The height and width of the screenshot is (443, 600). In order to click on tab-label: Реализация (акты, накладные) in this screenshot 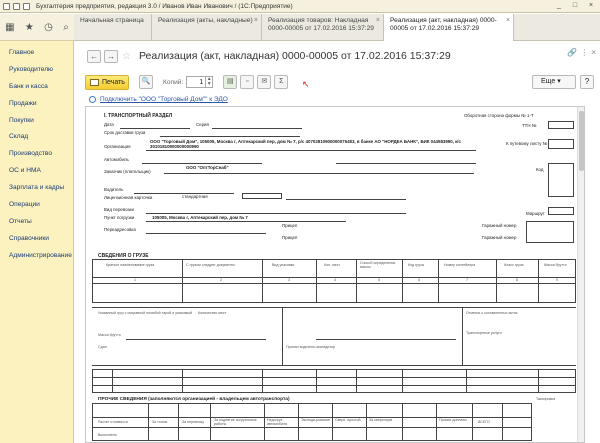, I will do `click(205, 20)`.